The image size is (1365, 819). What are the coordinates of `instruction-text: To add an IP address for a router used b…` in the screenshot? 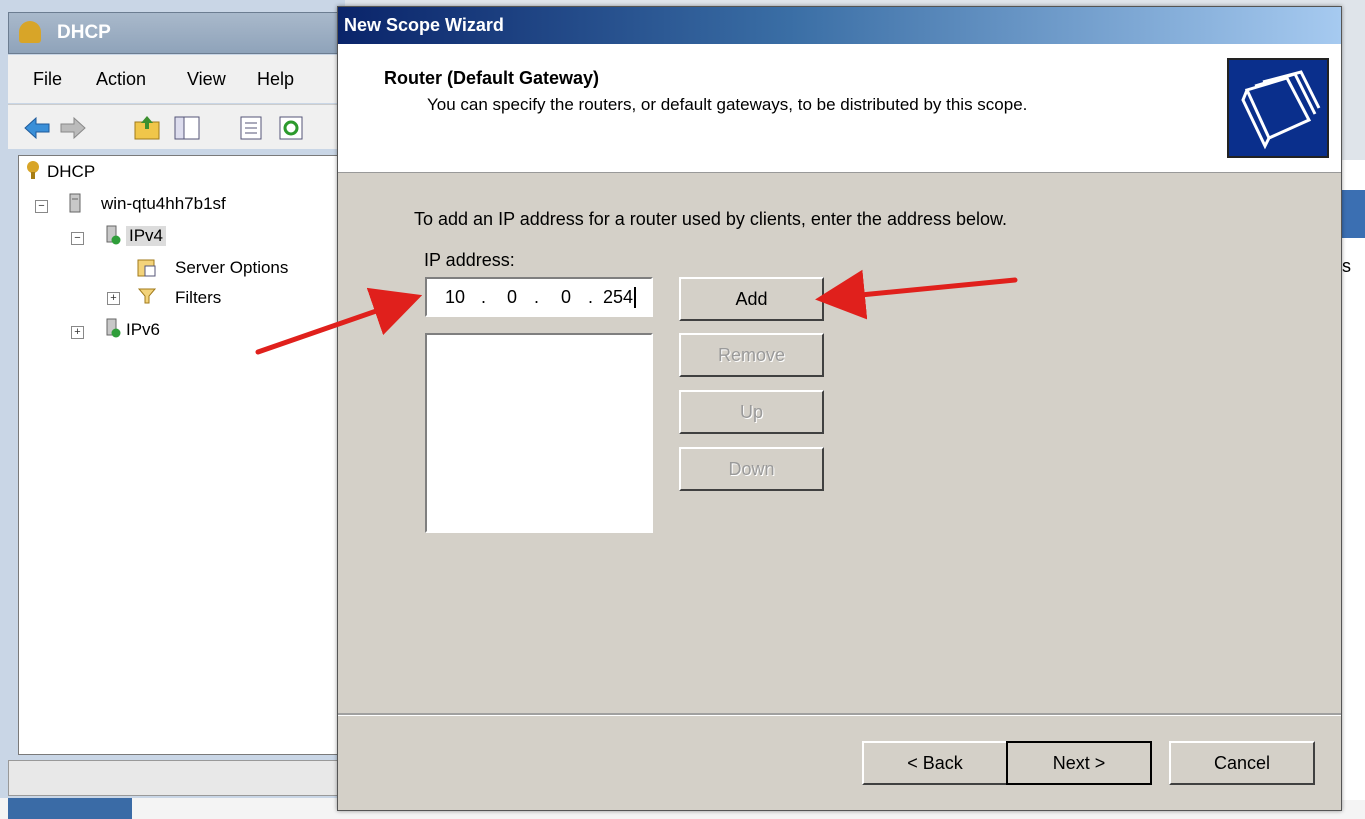 It's located at (711, 219).